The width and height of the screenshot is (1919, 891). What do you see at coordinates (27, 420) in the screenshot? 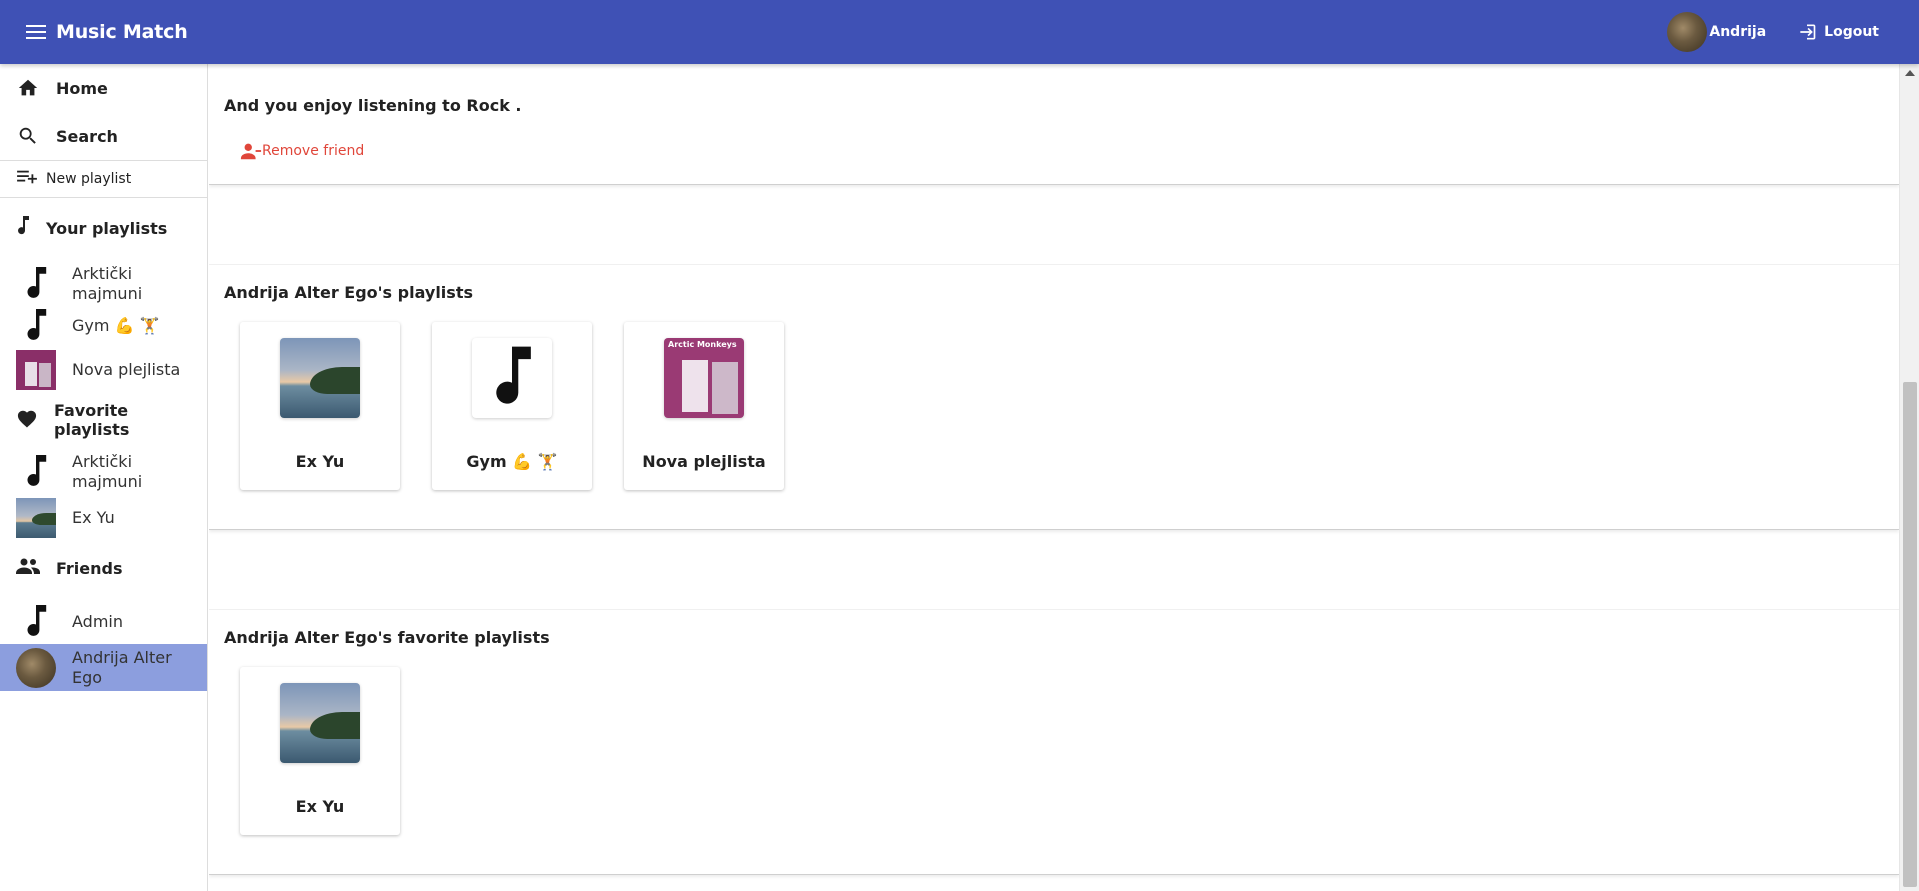
I see `heart-icon` at bounding box center [27, 420].